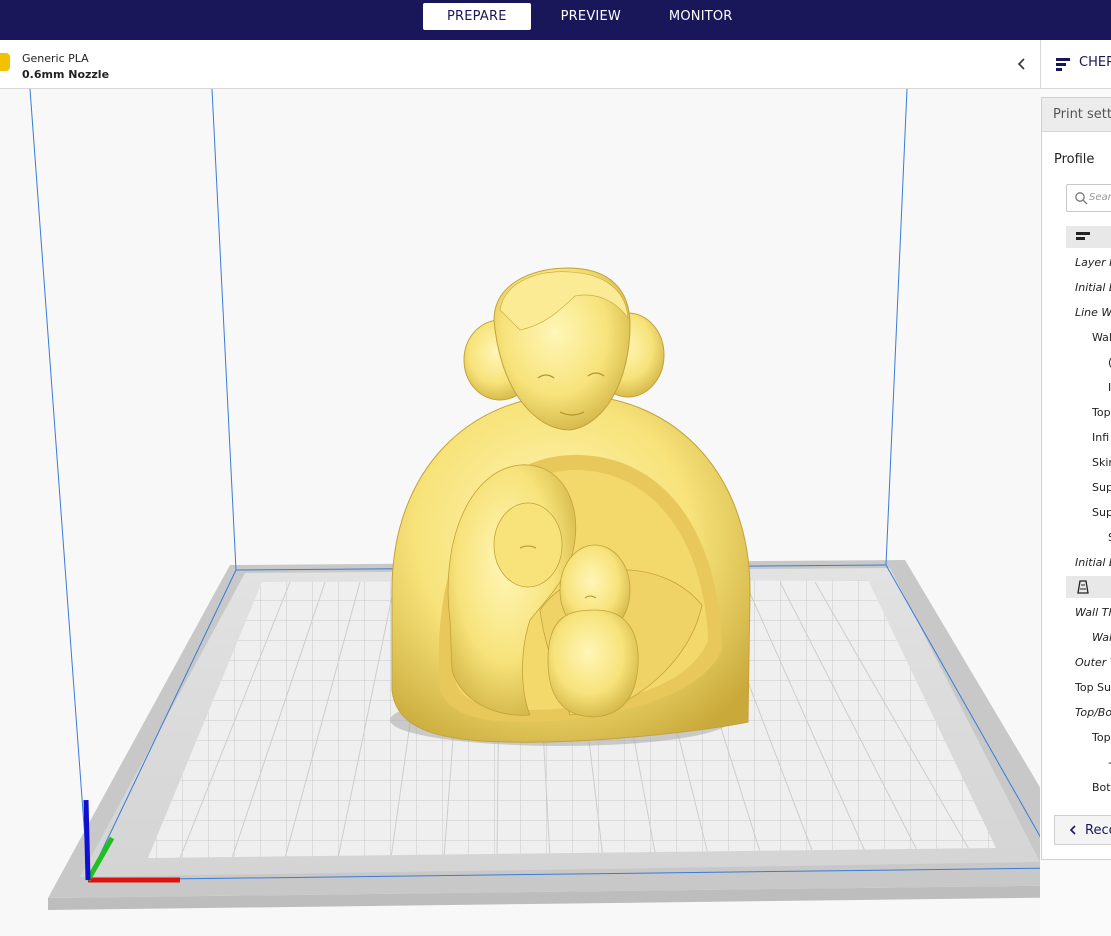  I want to click on panel-title: Print setti, so click(1082, 114).